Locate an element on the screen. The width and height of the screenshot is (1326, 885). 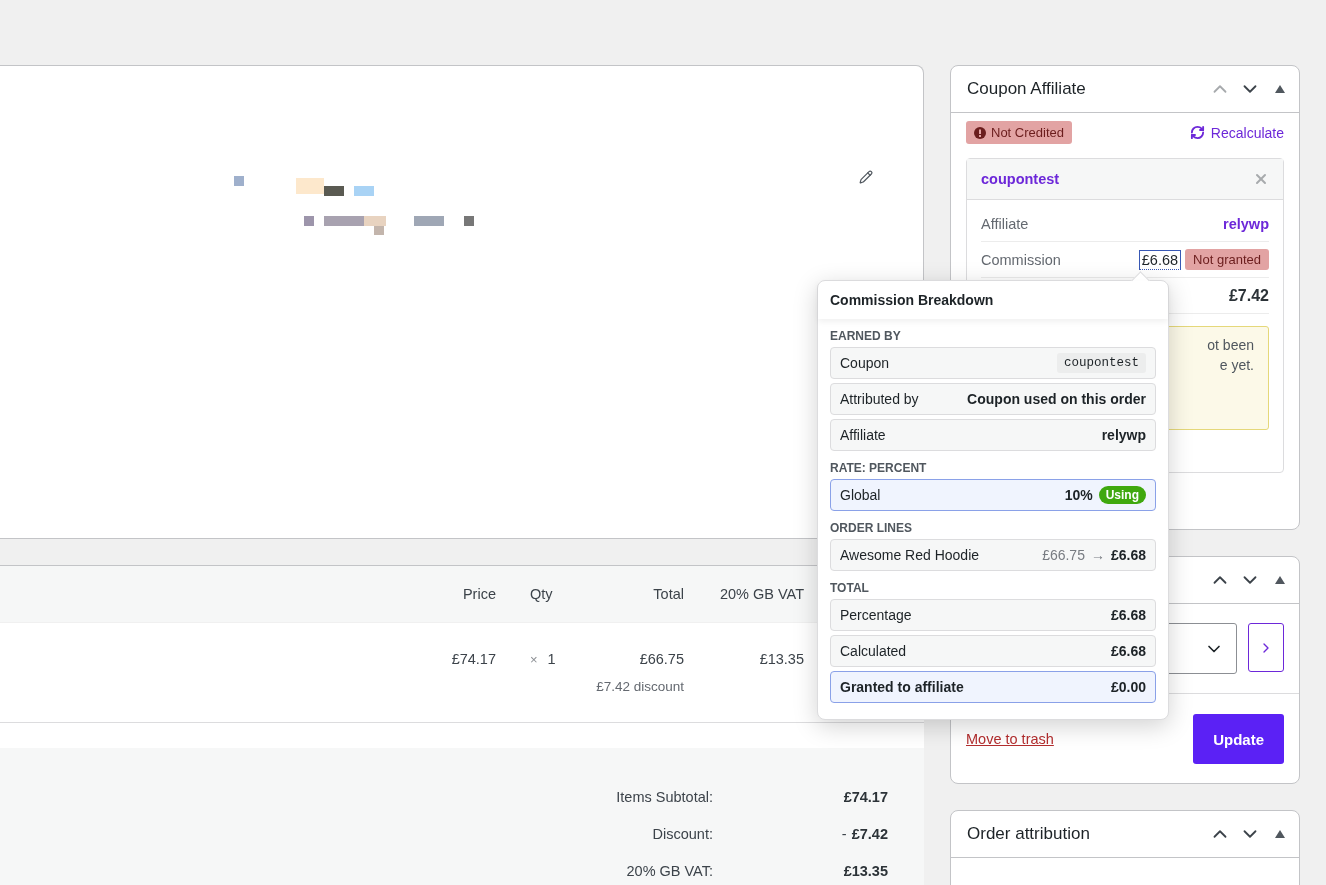
apply-action-button is located at coordinates (1266, 647).